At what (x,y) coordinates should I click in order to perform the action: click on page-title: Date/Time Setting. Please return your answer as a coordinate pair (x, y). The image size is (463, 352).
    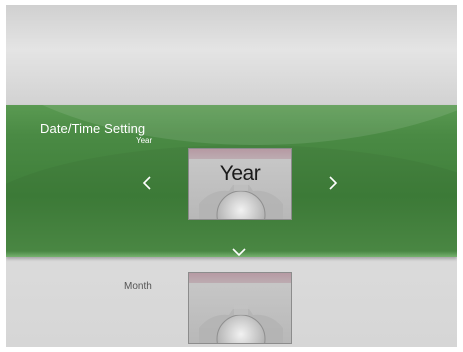
    Looking at the image, I should click on (93, 128).